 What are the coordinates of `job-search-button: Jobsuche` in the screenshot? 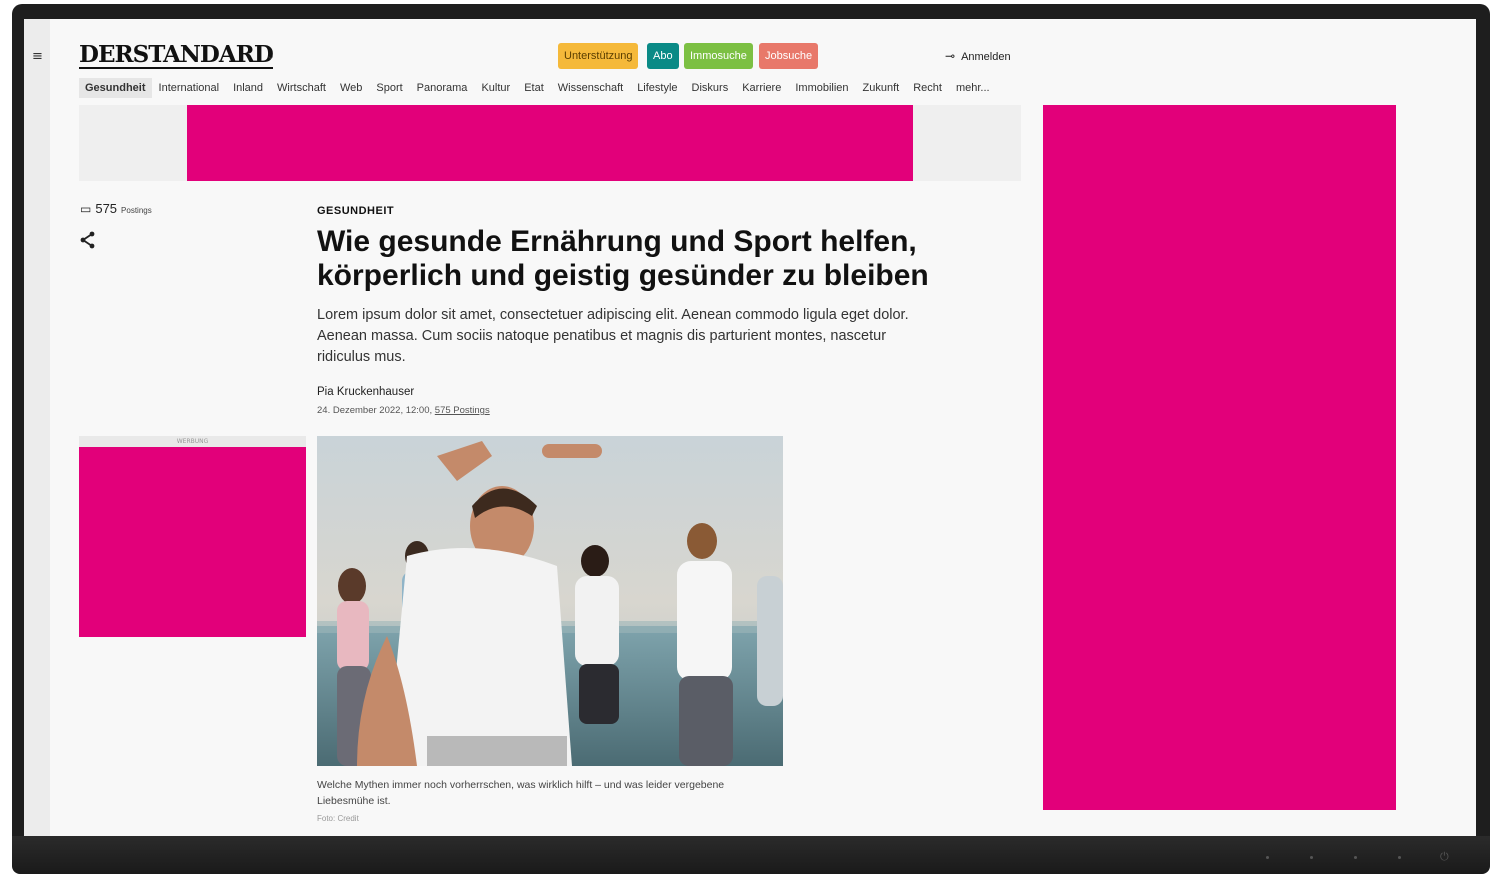 It's located at (789, 56).